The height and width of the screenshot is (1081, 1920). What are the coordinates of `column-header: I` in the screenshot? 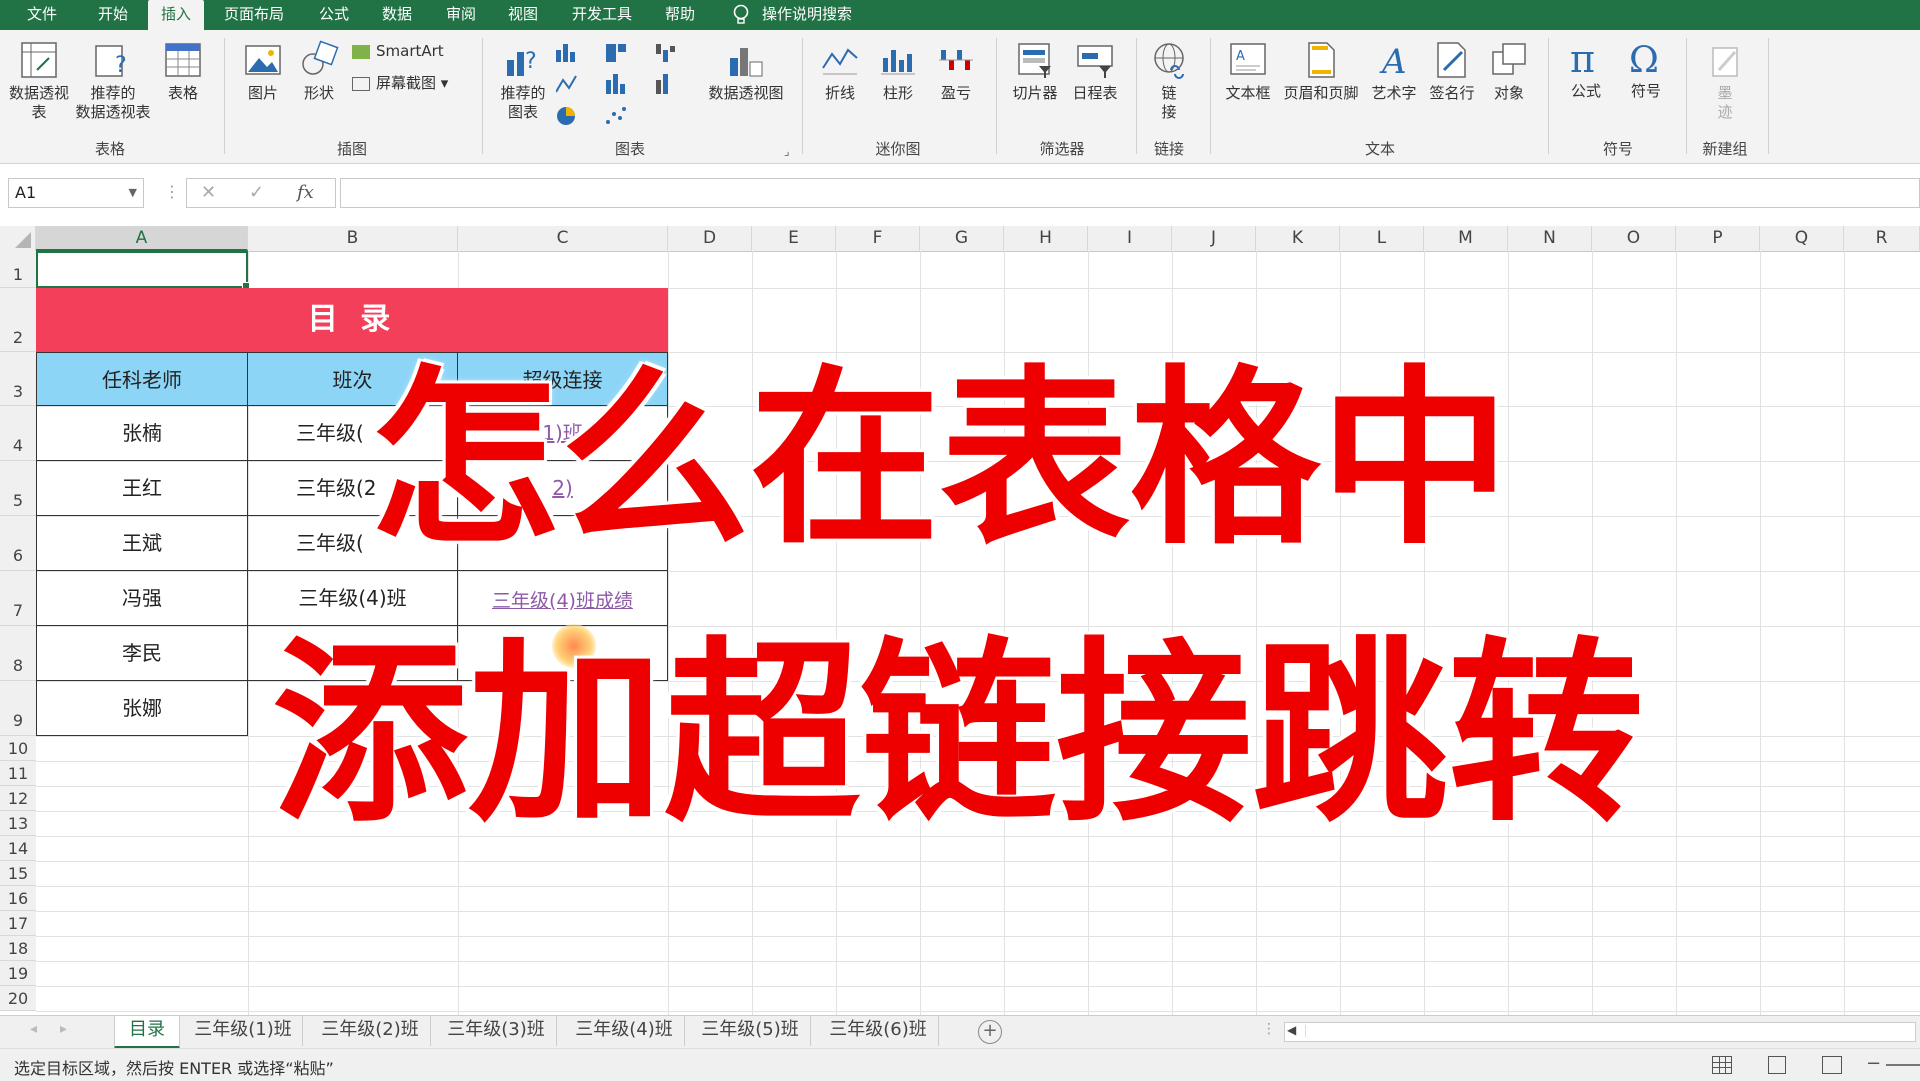 It's located at (1130, 238).